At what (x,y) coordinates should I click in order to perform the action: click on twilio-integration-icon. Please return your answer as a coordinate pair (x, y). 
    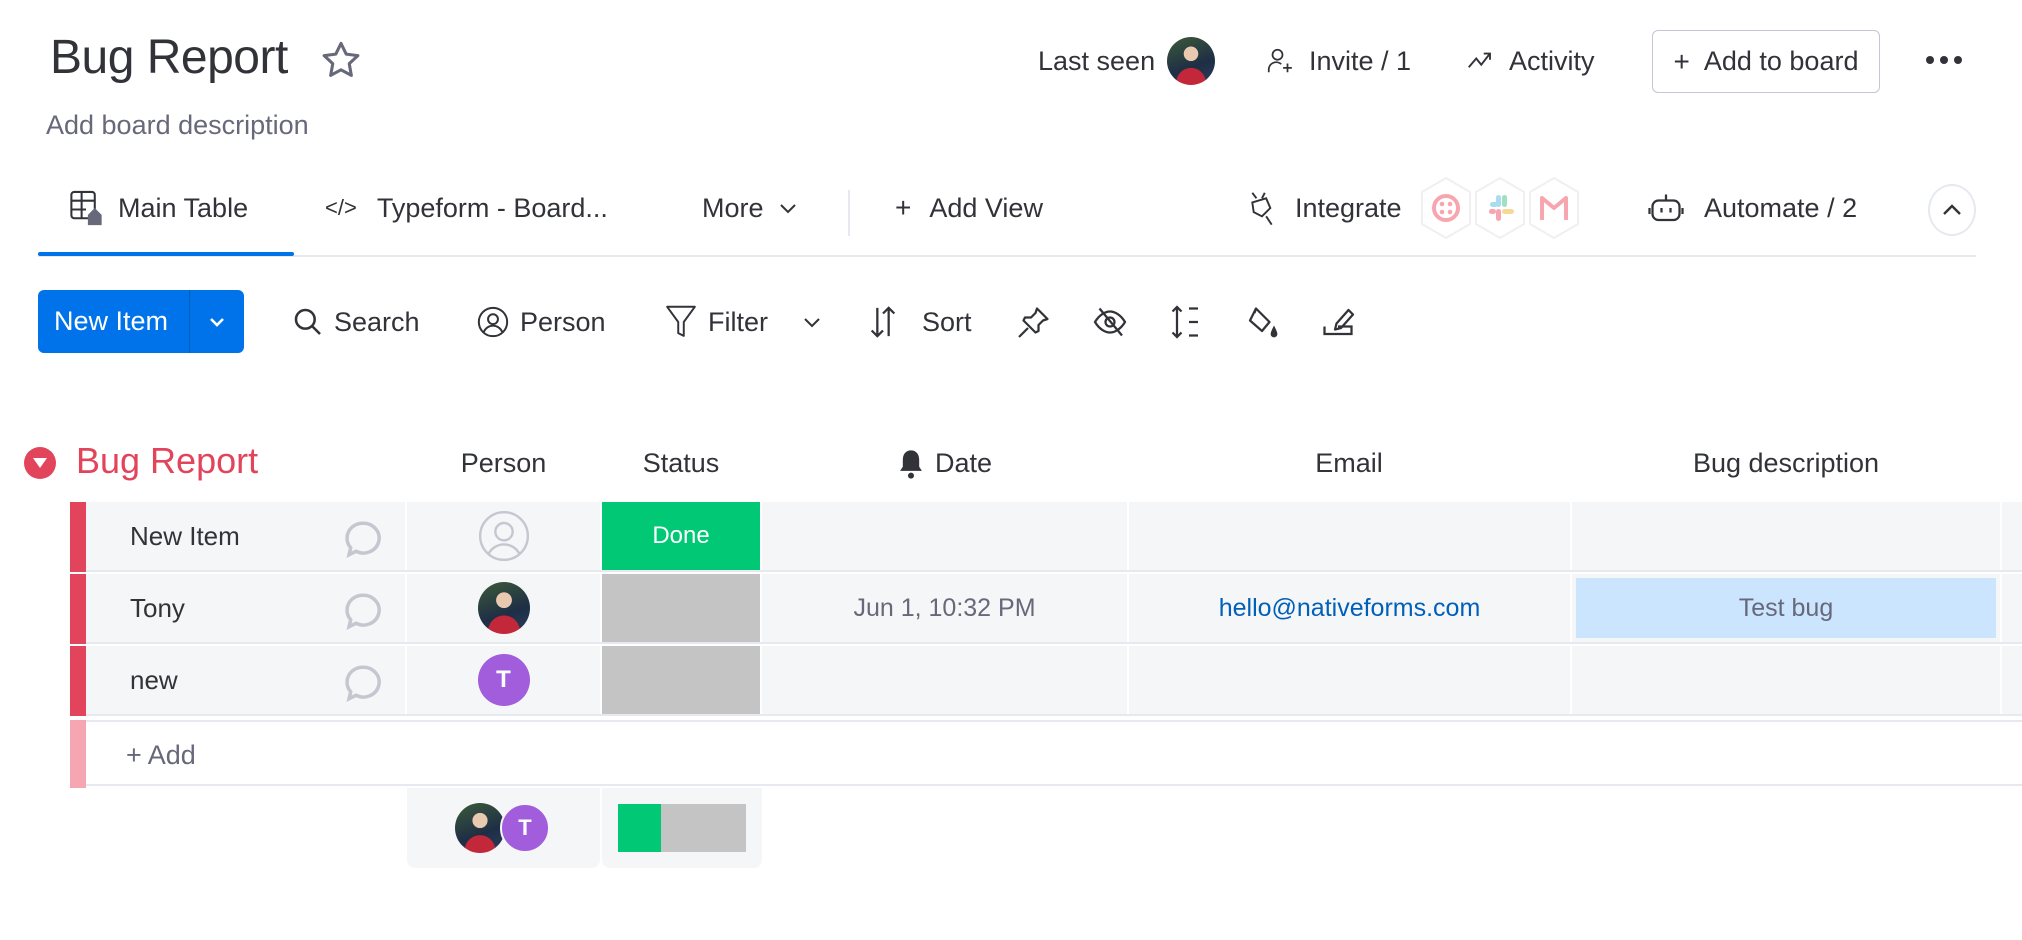
    Looking at the image, I should click on (1446, 208).